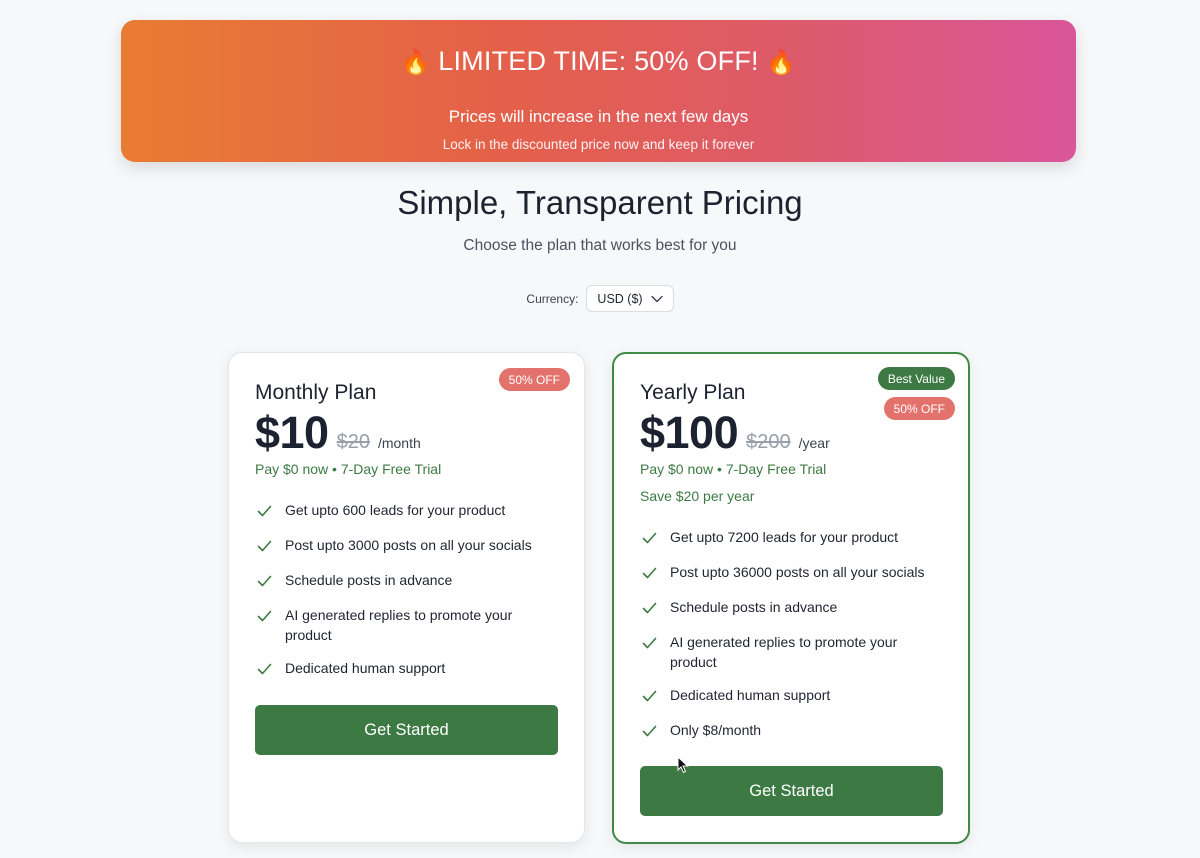 Image resolution: width=1200 pixels, height=858 pixels. I want to click on feature-text: Post upto 3000 posts on all your socials, so click(408, 545).